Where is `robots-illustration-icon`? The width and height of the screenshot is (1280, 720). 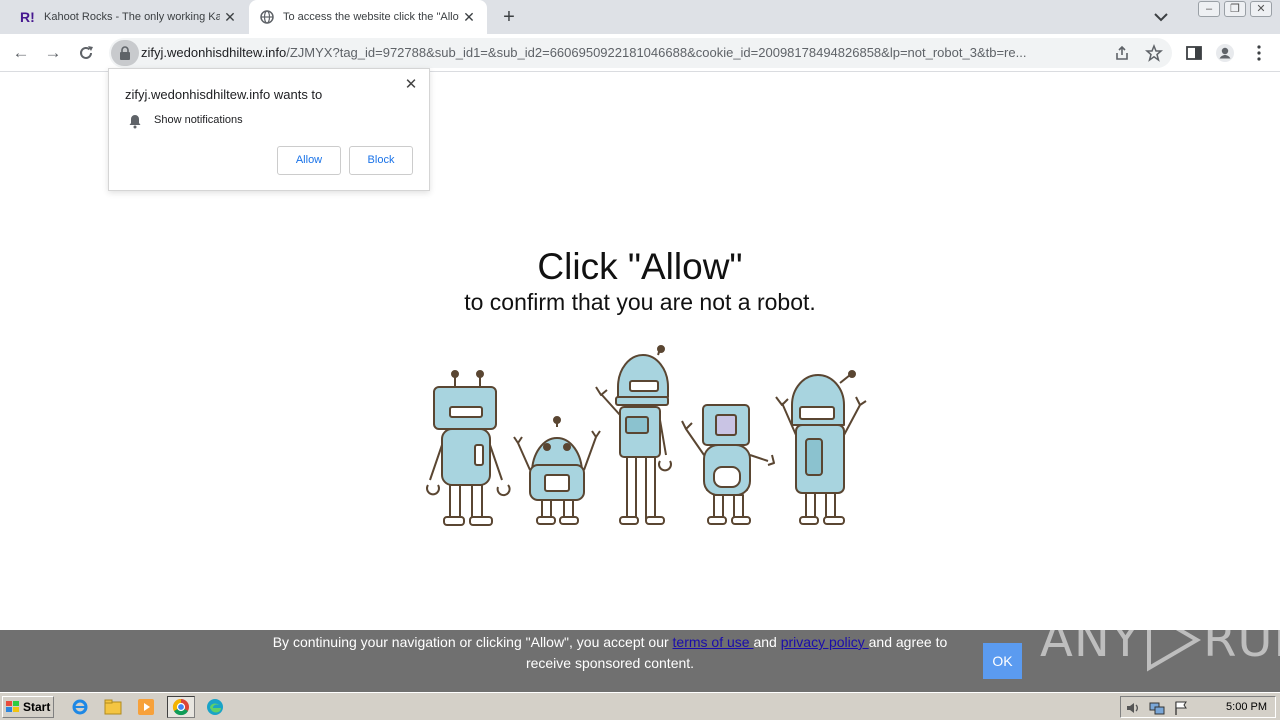
robots-illustration-icon is located at coordinates (646, 435).